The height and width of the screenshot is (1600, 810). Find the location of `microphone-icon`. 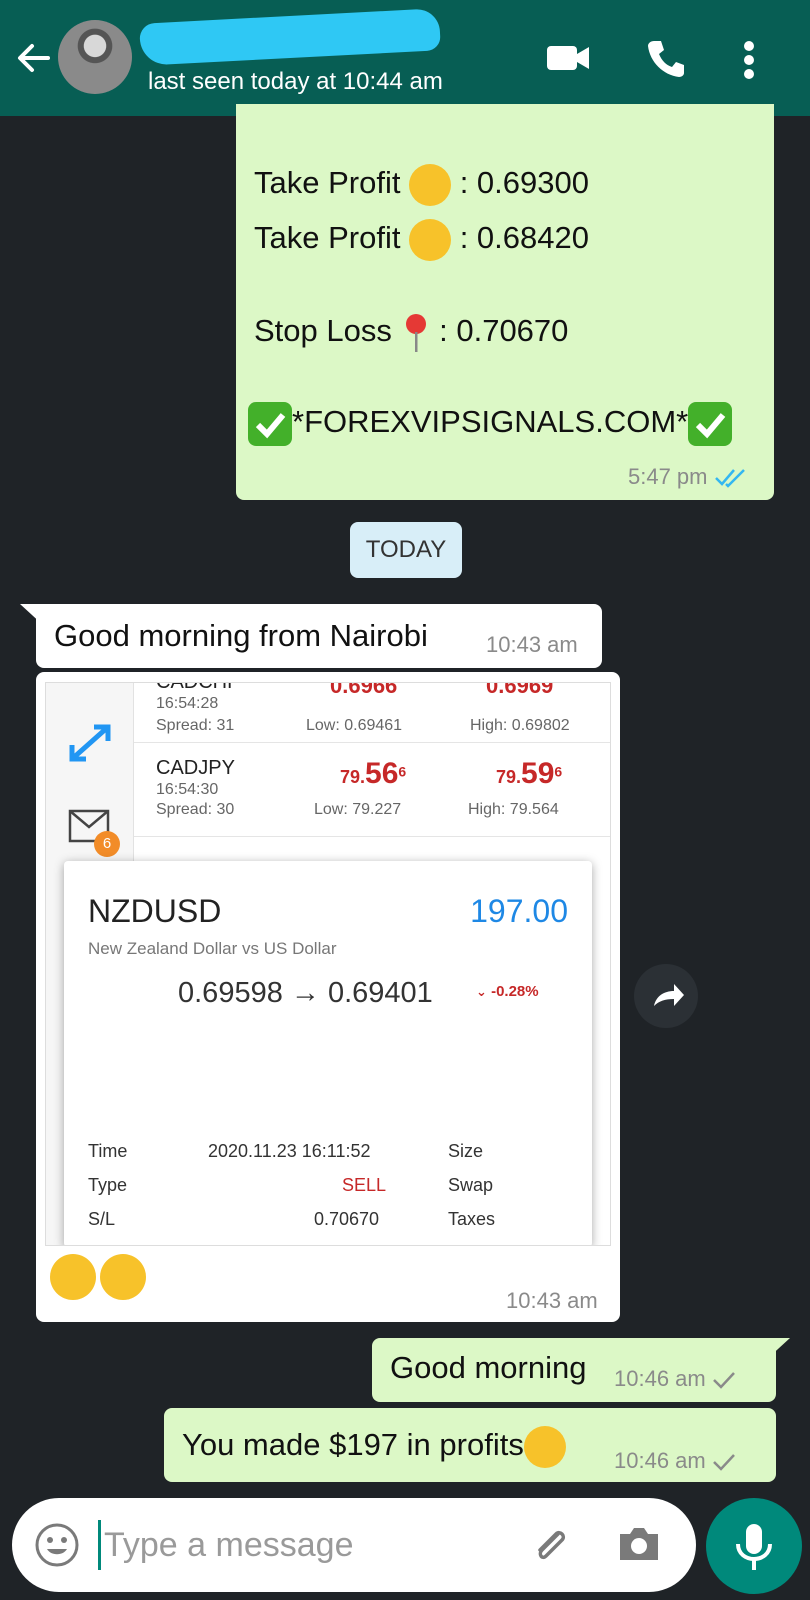

microphone-icon is located at coordinates (754, 1547).